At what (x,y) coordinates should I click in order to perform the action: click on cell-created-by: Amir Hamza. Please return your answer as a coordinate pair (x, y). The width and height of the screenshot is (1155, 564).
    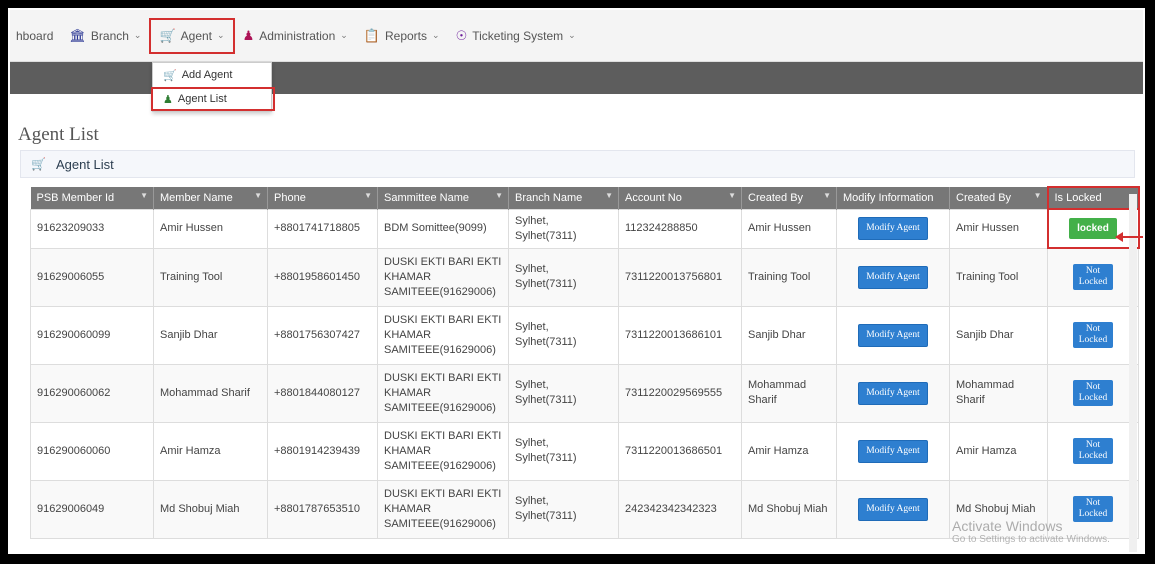
    Looking at the image, I should click on (789, 451).